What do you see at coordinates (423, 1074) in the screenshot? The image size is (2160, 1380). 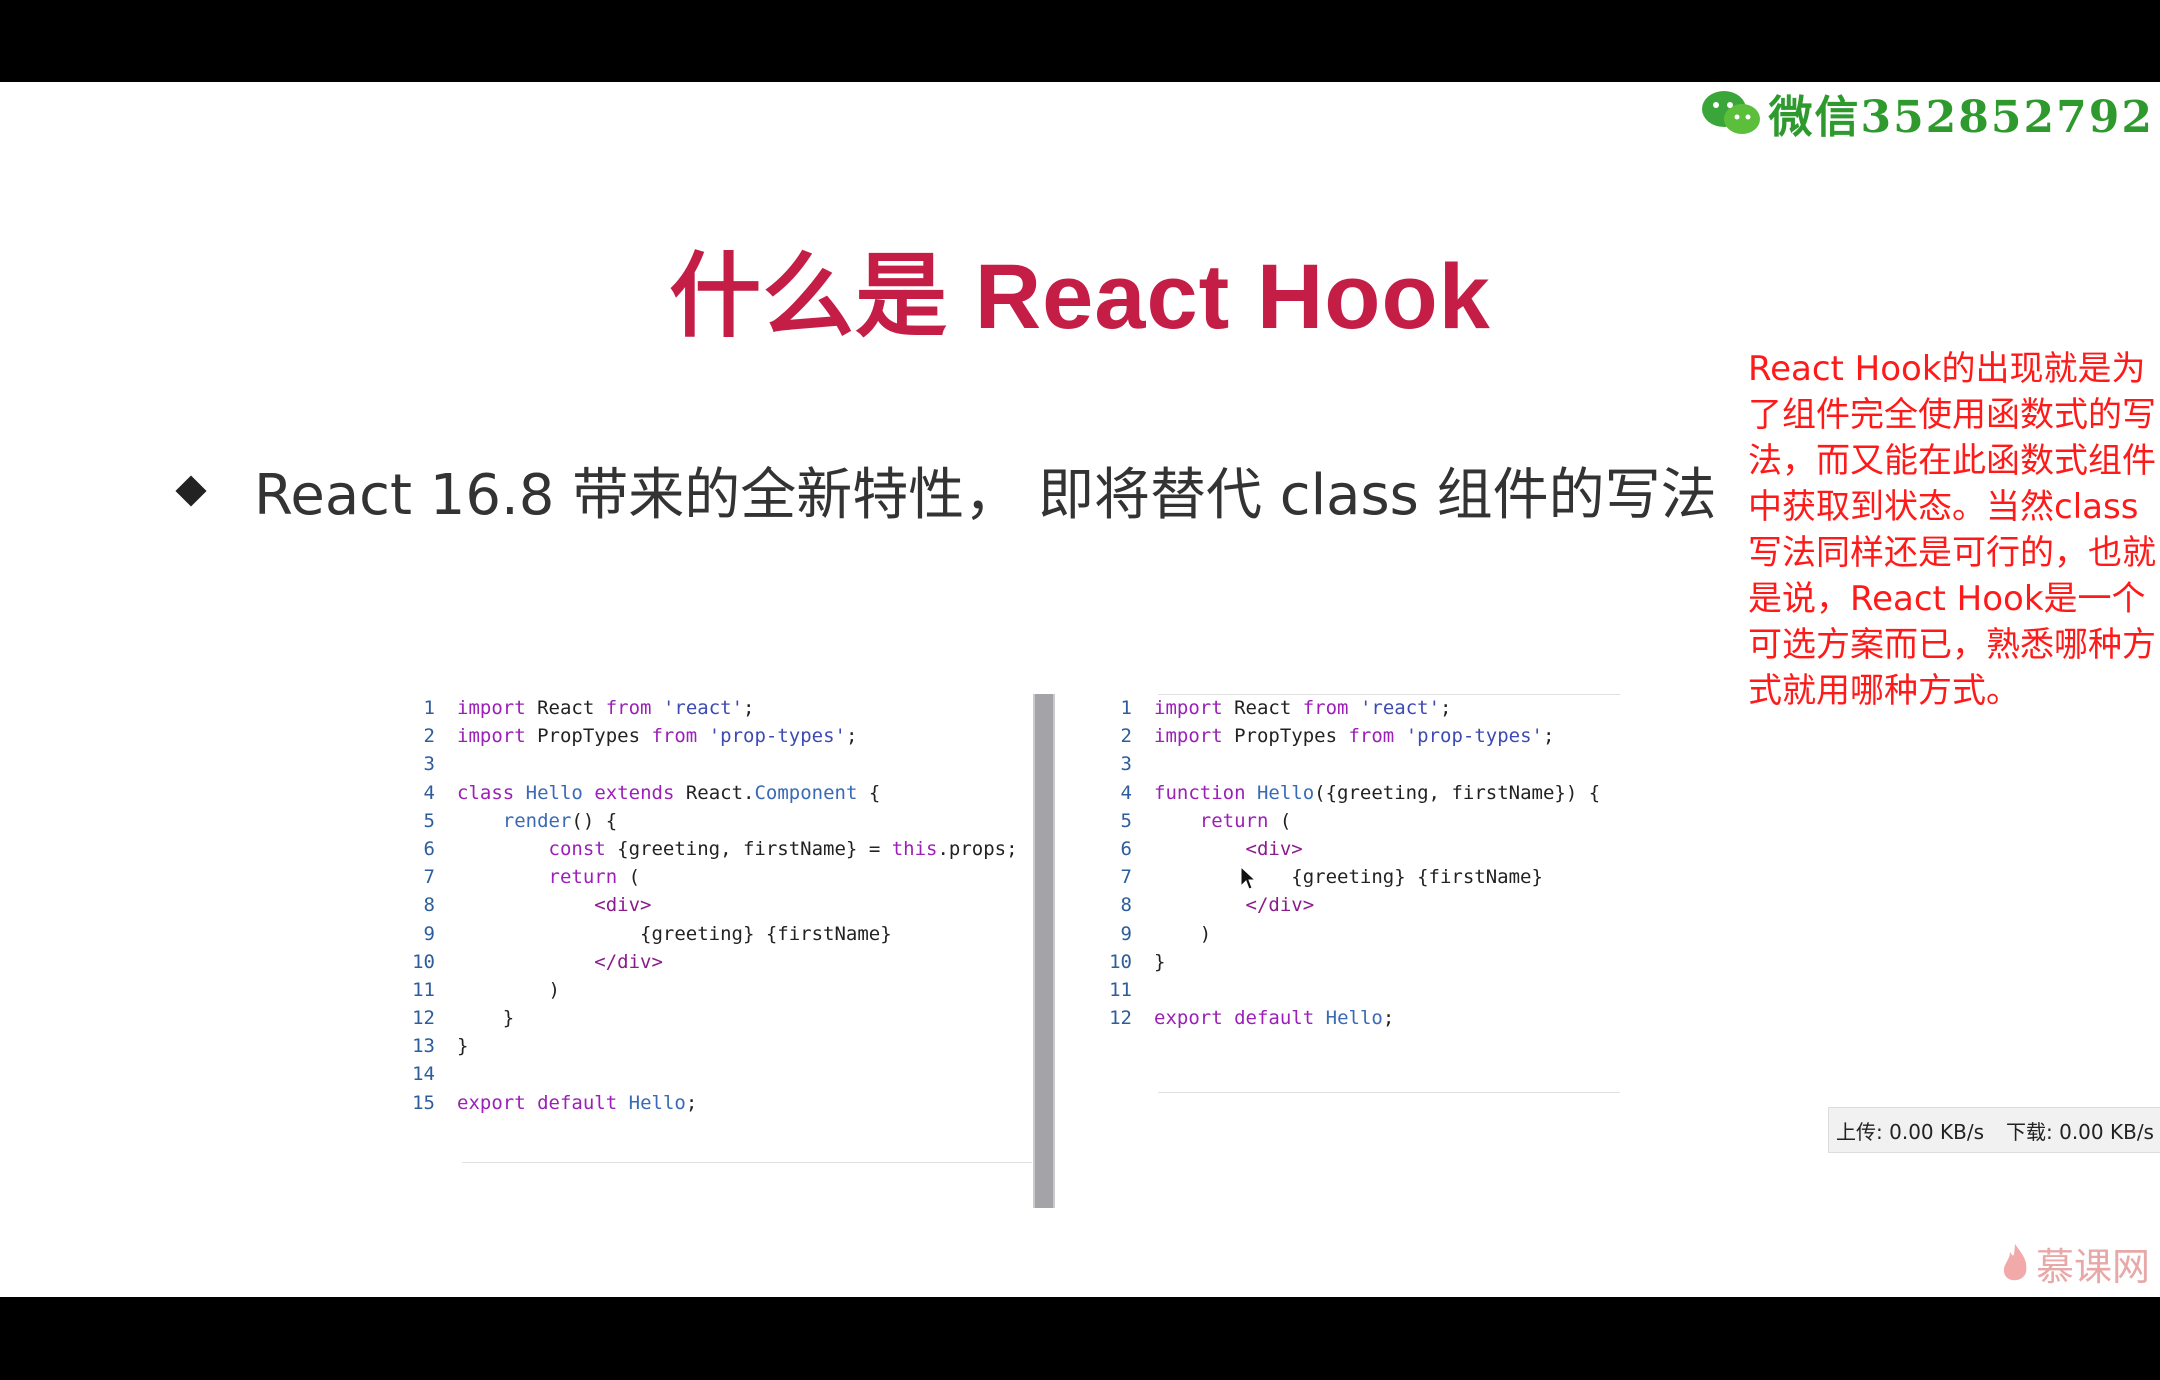 I see `line-number: 14` at bounding box center [423, 1074].